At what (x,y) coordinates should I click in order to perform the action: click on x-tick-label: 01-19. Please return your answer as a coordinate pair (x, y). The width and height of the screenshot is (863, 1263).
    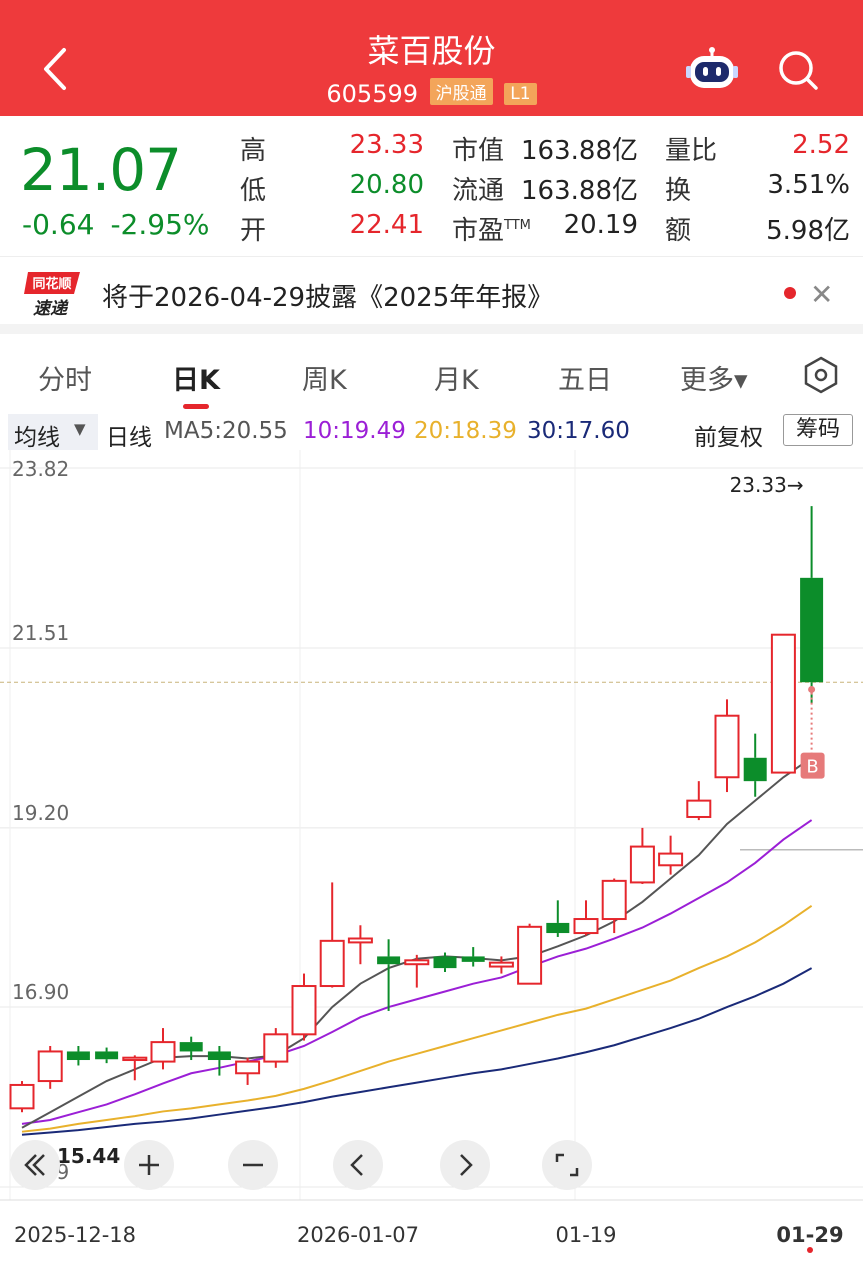
    Looking at the image, I should click on (585, 1235).